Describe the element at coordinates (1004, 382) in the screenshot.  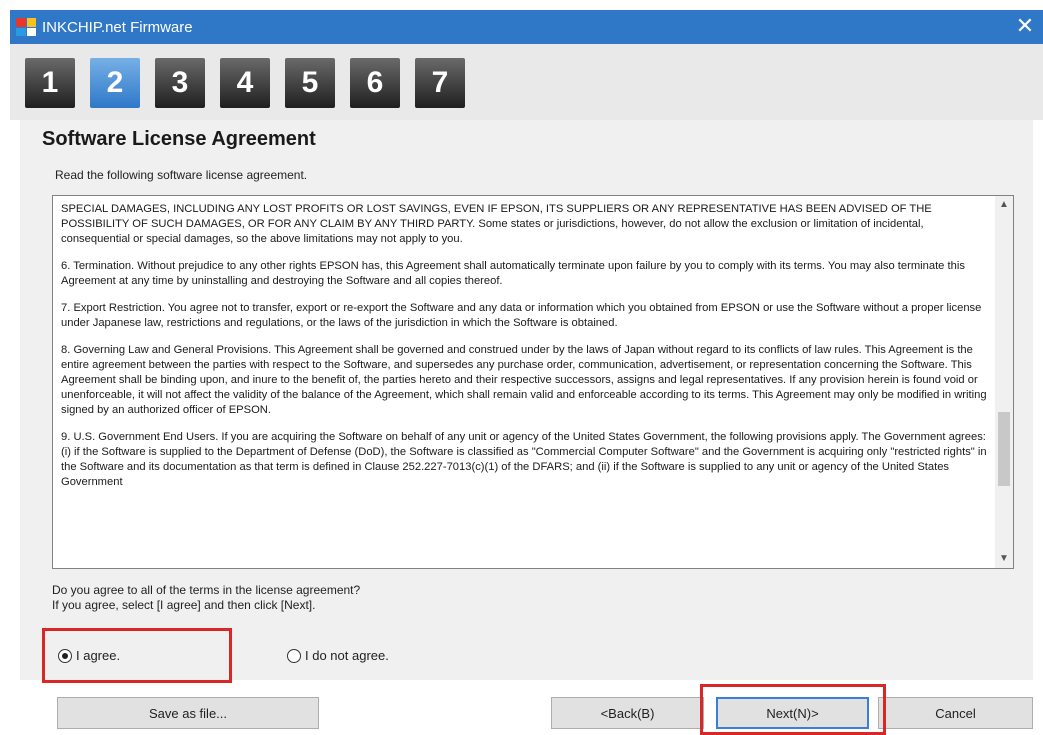
I see `vertical-scrollbar: ▲ ▼` at that location.